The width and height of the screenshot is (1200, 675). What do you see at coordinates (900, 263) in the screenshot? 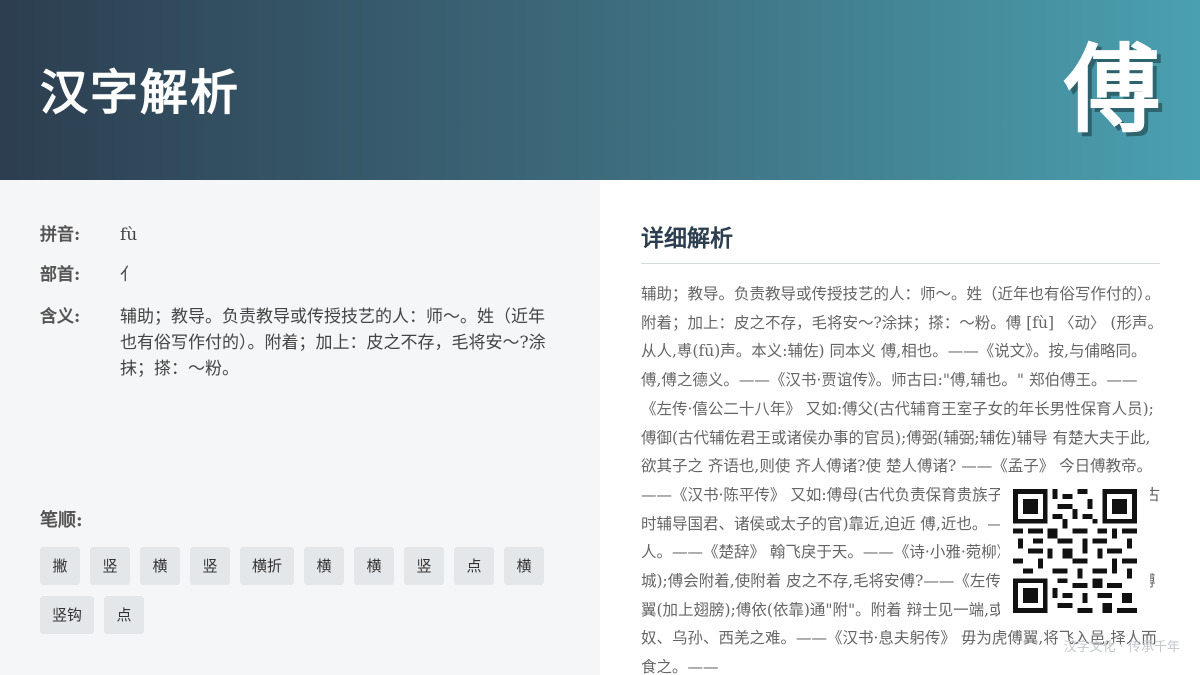
I see `detail-divider` at bounding box center [900, 263].